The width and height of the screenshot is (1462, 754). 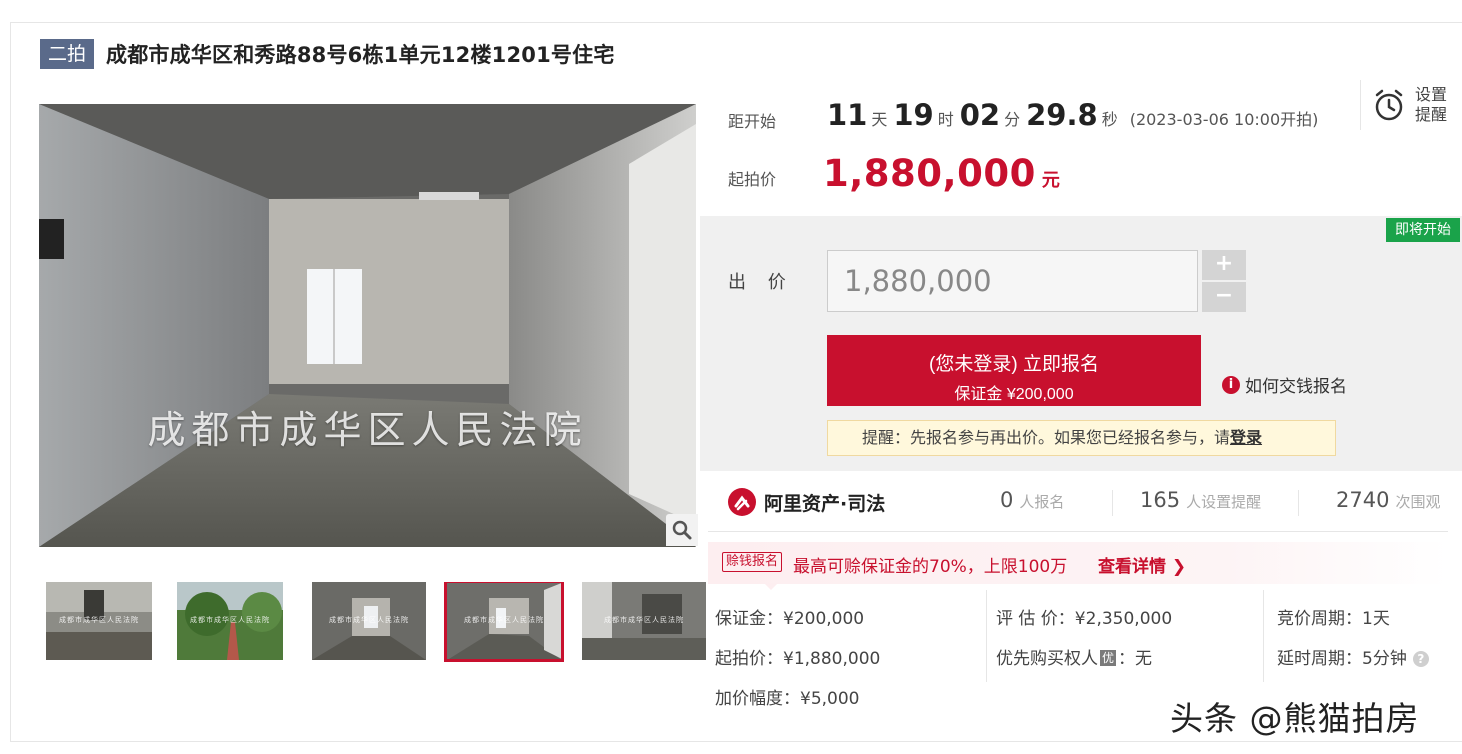 What do you see at coordinates (798, 659) in the screenshot?
I see `detail-start-price: 起拍价：¥1,880,000` at bounding box center [798, 659].